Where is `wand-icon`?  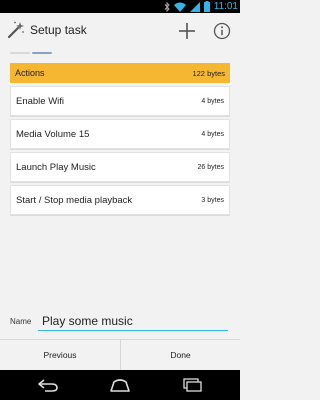 wand-icon is located at coordinates (16, 30).